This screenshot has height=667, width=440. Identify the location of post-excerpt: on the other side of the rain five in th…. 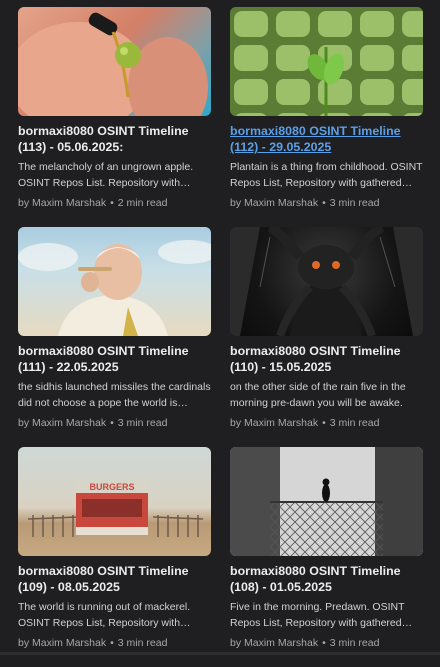
(318, 395).